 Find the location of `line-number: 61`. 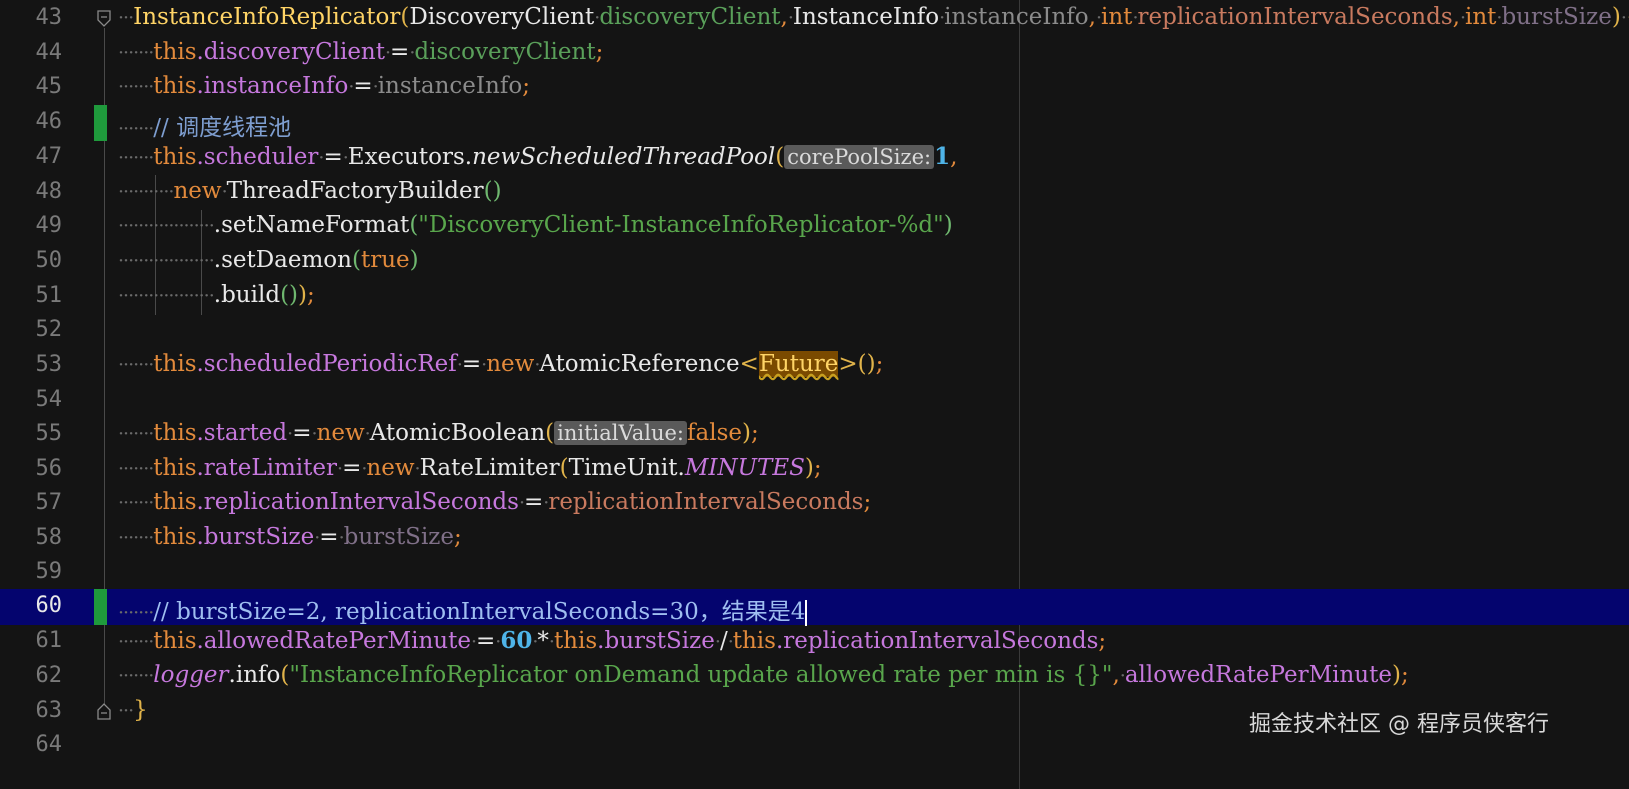

line-number: 61 is located at coordinates (49, 640).